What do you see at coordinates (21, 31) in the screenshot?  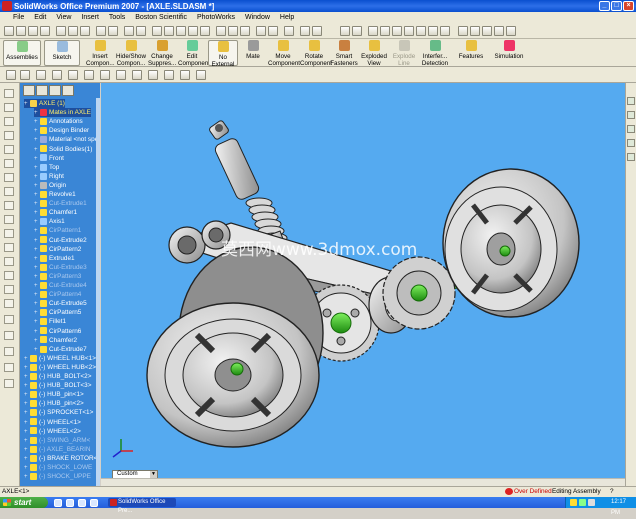 I see `open-icon` at bounding box center [21, 31].